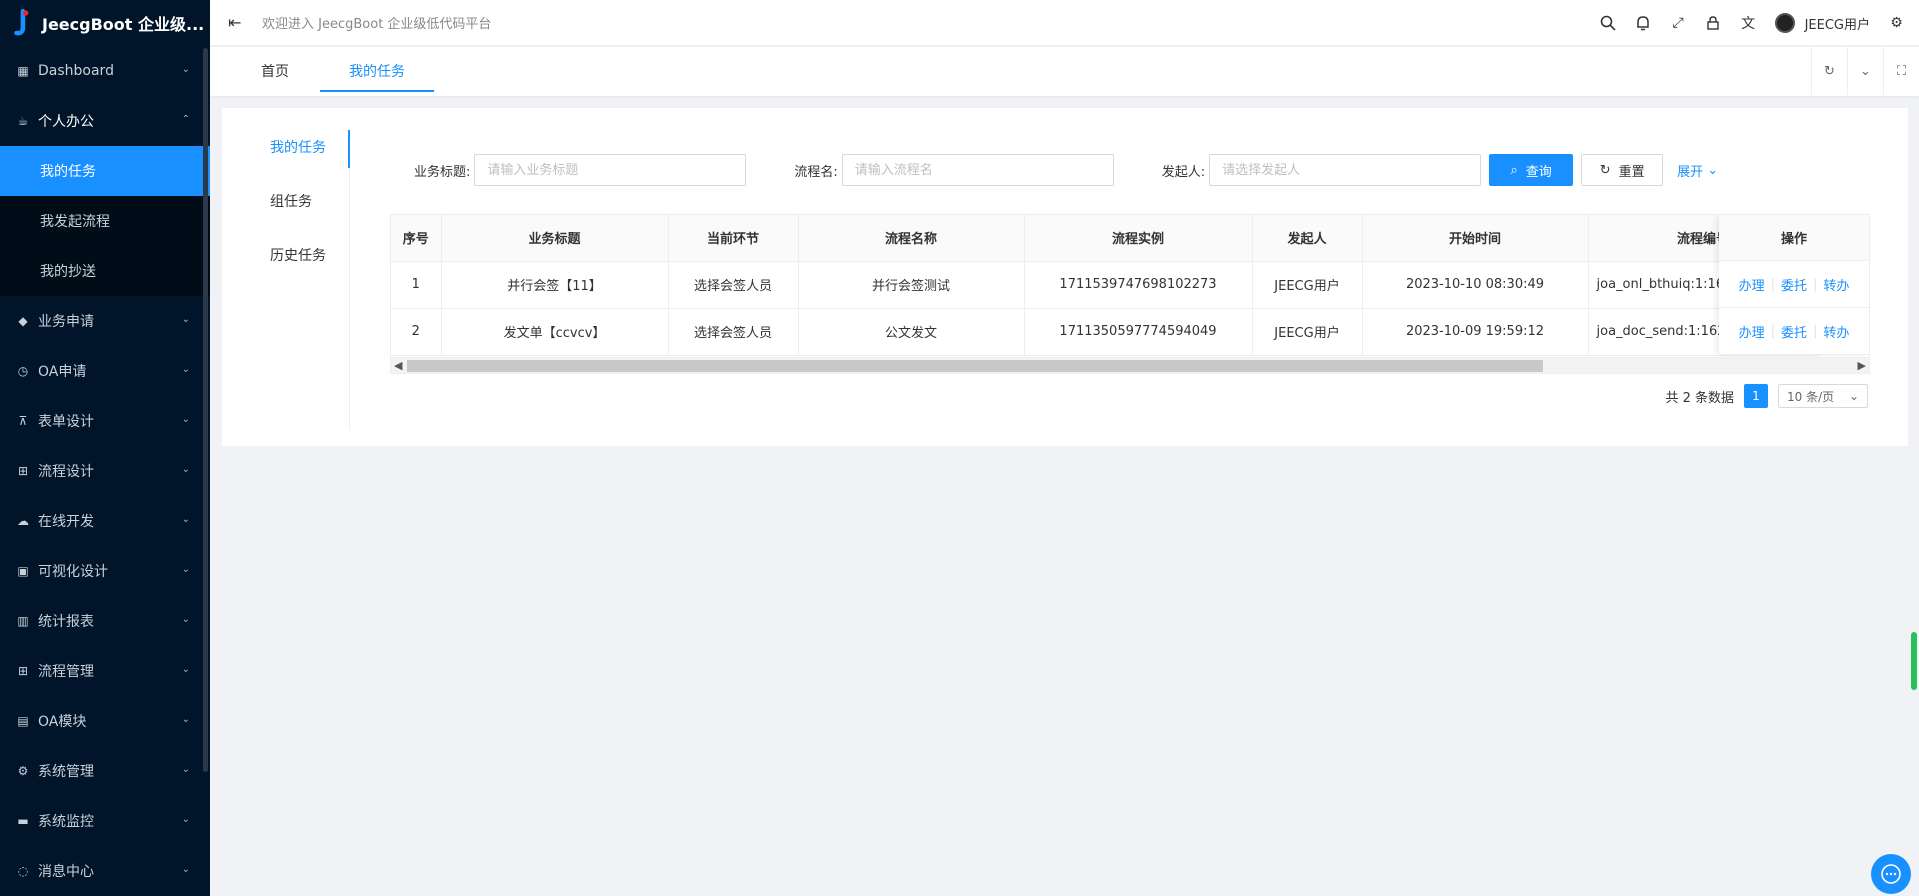 The height and width of the screenshot is (896, 1919). Describe the element at coordinates (23, 621) in the screenshot. I see `chart-icon: ▥` at that location.